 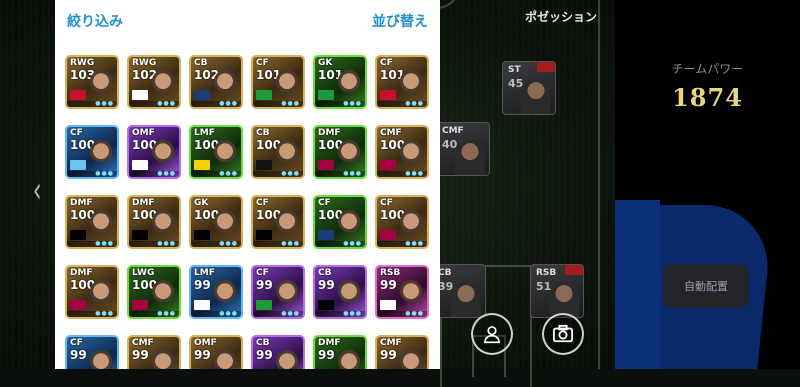 I want to click on list-header: 絞り込み 並び替え, so click(x=247, y=20).